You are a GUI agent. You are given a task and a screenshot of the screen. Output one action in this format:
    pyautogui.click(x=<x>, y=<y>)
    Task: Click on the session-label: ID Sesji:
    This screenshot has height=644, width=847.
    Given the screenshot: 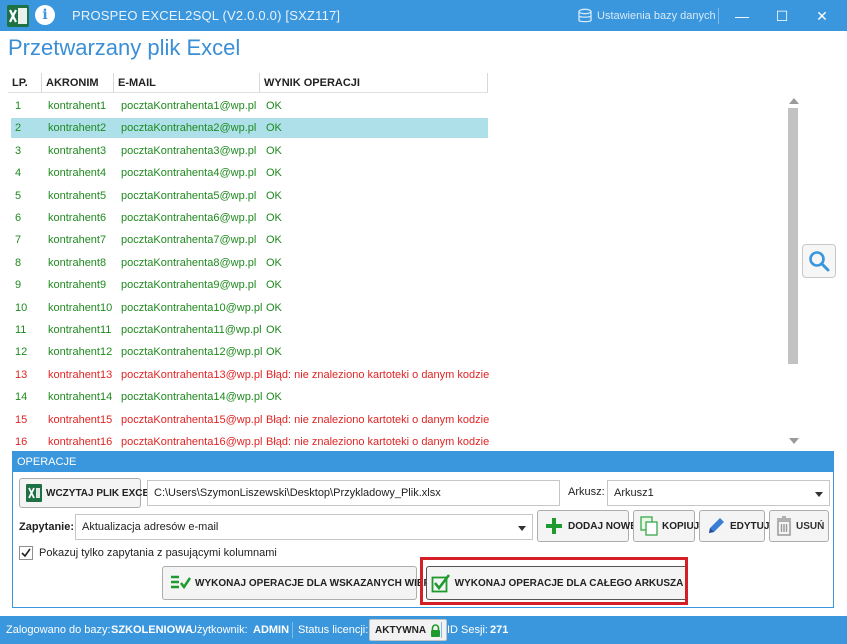 What is the action you would take?
    pyautogui.click(x=467, y=630)
    